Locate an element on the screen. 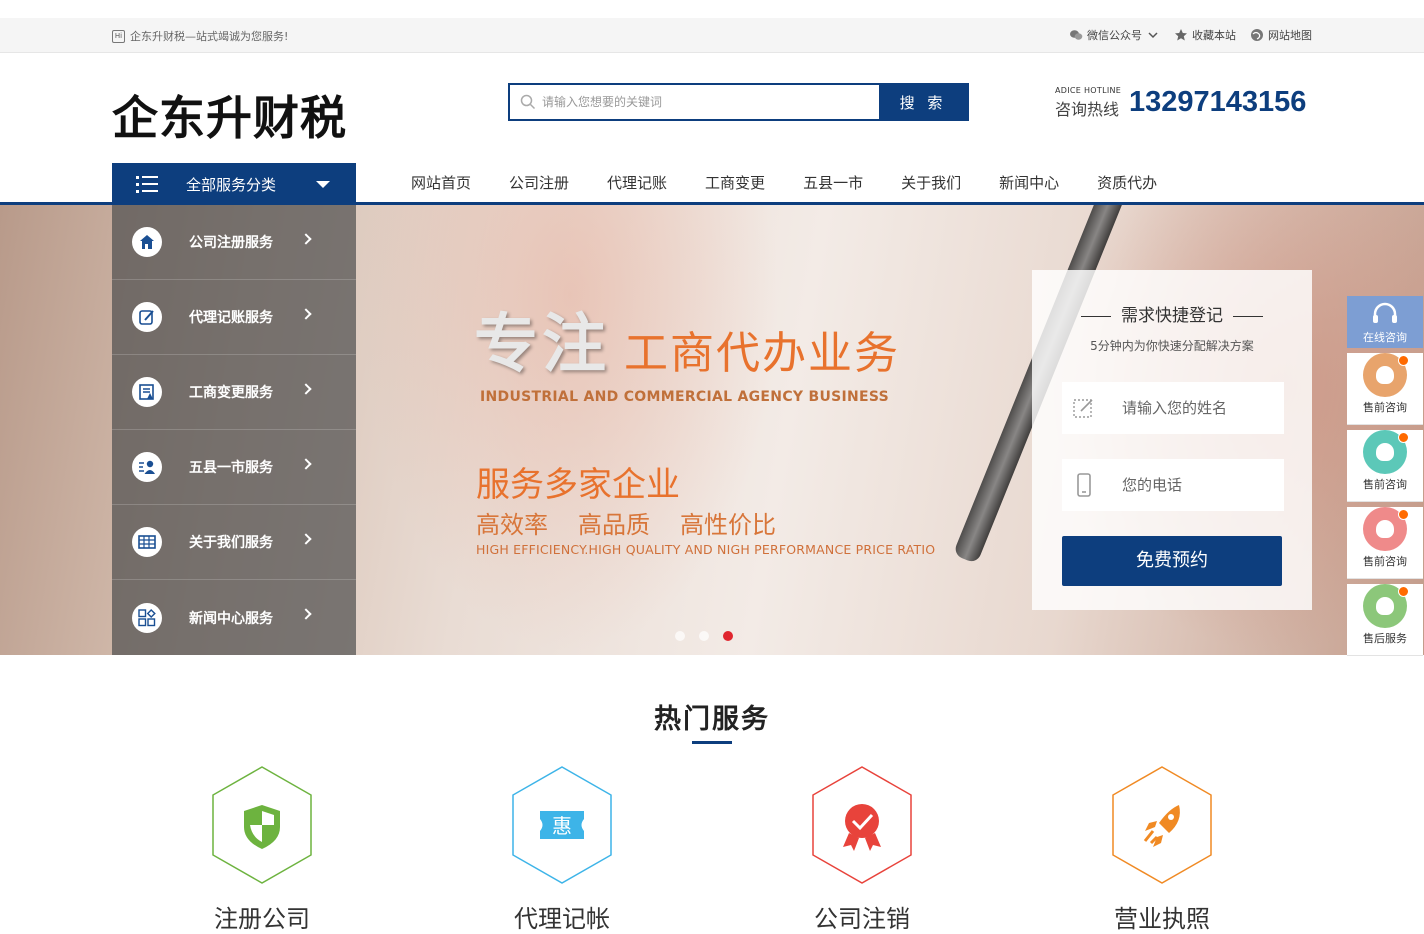 The width and height of the screenshot is (1424, 934). hot-service-label: 公司注销 is located at coordinates (862, 919).